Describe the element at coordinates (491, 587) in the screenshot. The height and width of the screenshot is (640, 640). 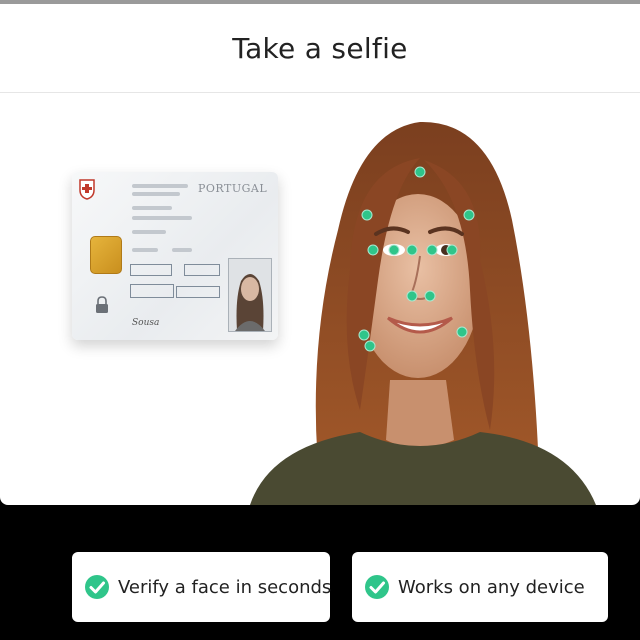
I see `feature-label: Works on any device` at that location.